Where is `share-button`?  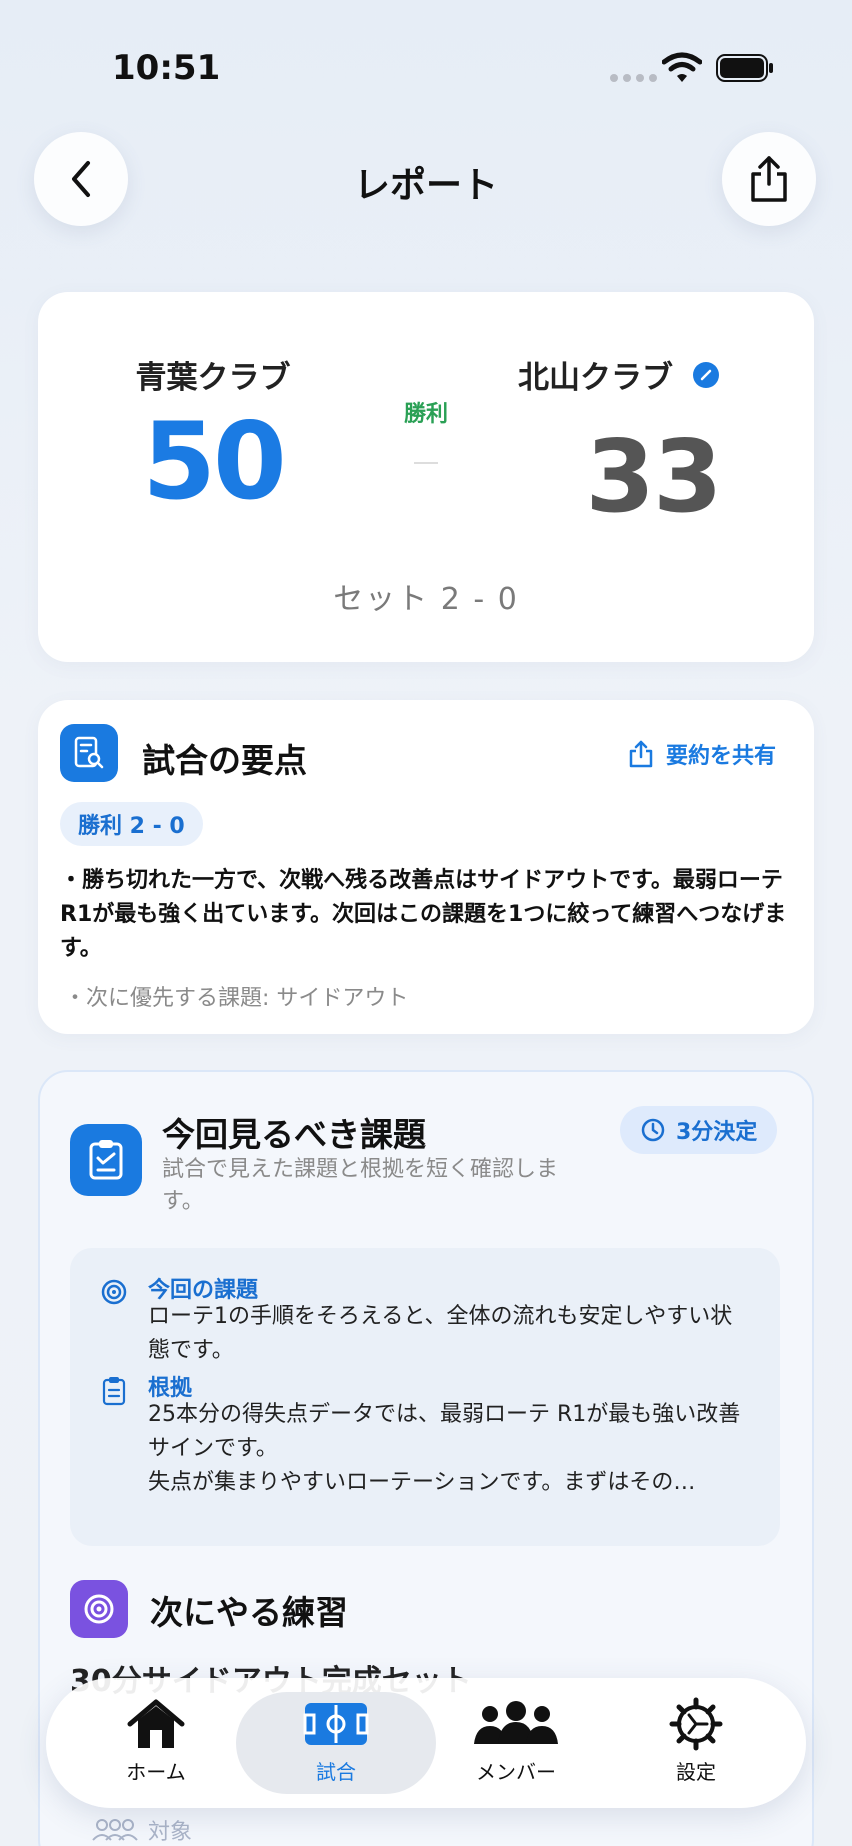
share-button is located at coordinates (769, 179).